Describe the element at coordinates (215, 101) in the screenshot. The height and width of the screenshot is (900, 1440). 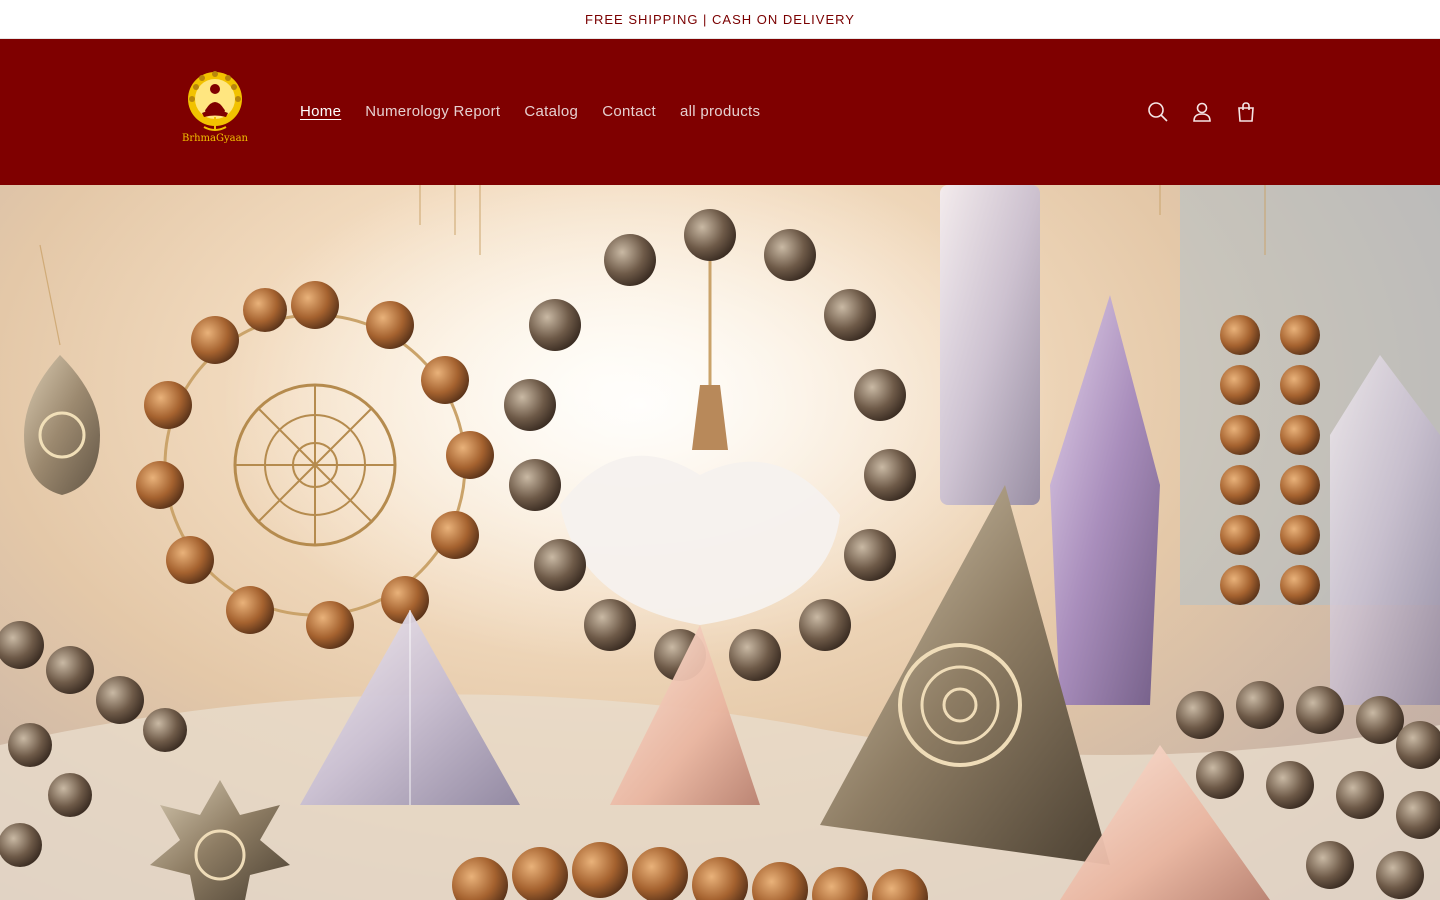
I see `meditating-figure-logo-icon` at that location.